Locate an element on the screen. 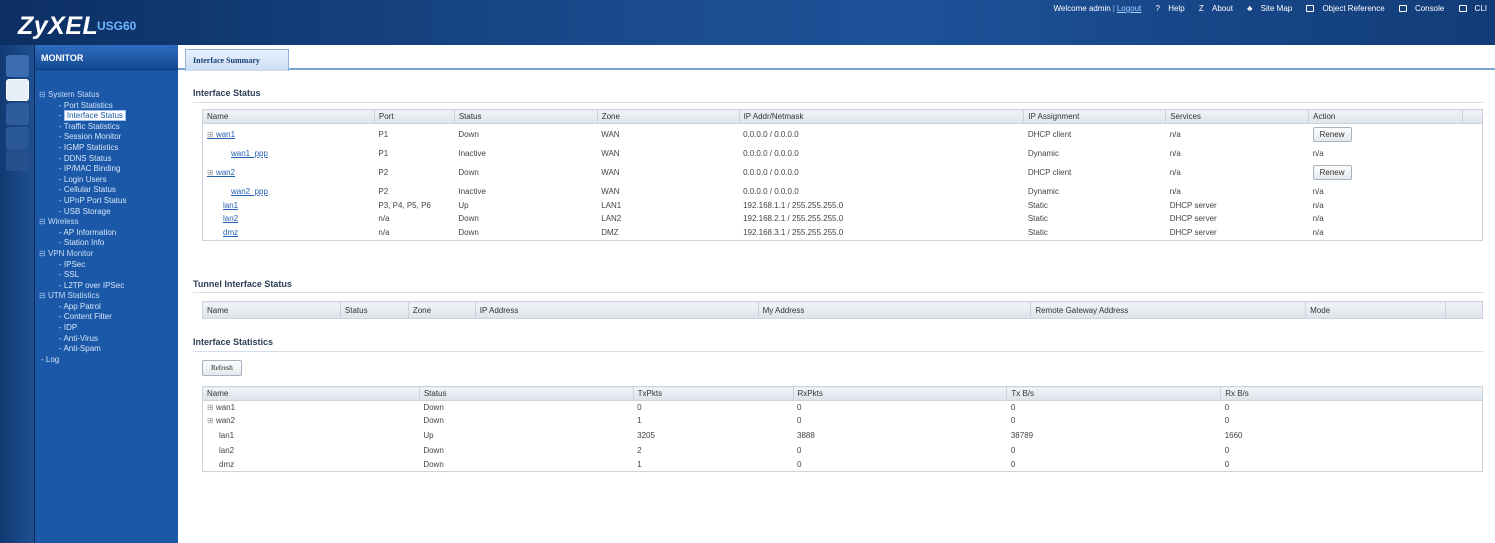 This screenshot has width=1495, height=543. cell-port: P3, P4, P5, P6 is located at coordinates (404, 205).